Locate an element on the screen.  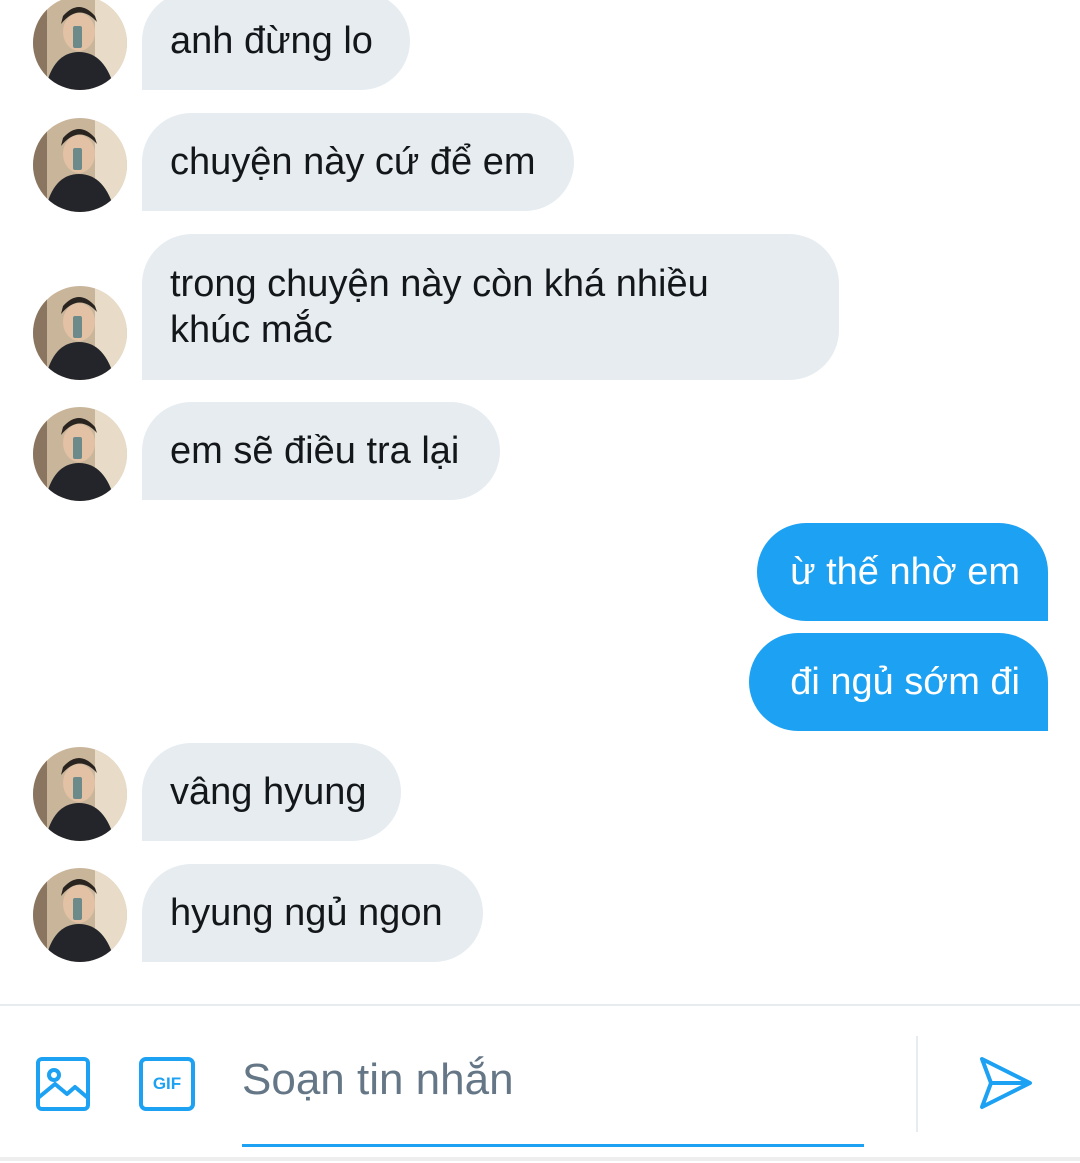
incoming-message-bubble: em sẽ điều tra lại is located at coordinates (321, 451).